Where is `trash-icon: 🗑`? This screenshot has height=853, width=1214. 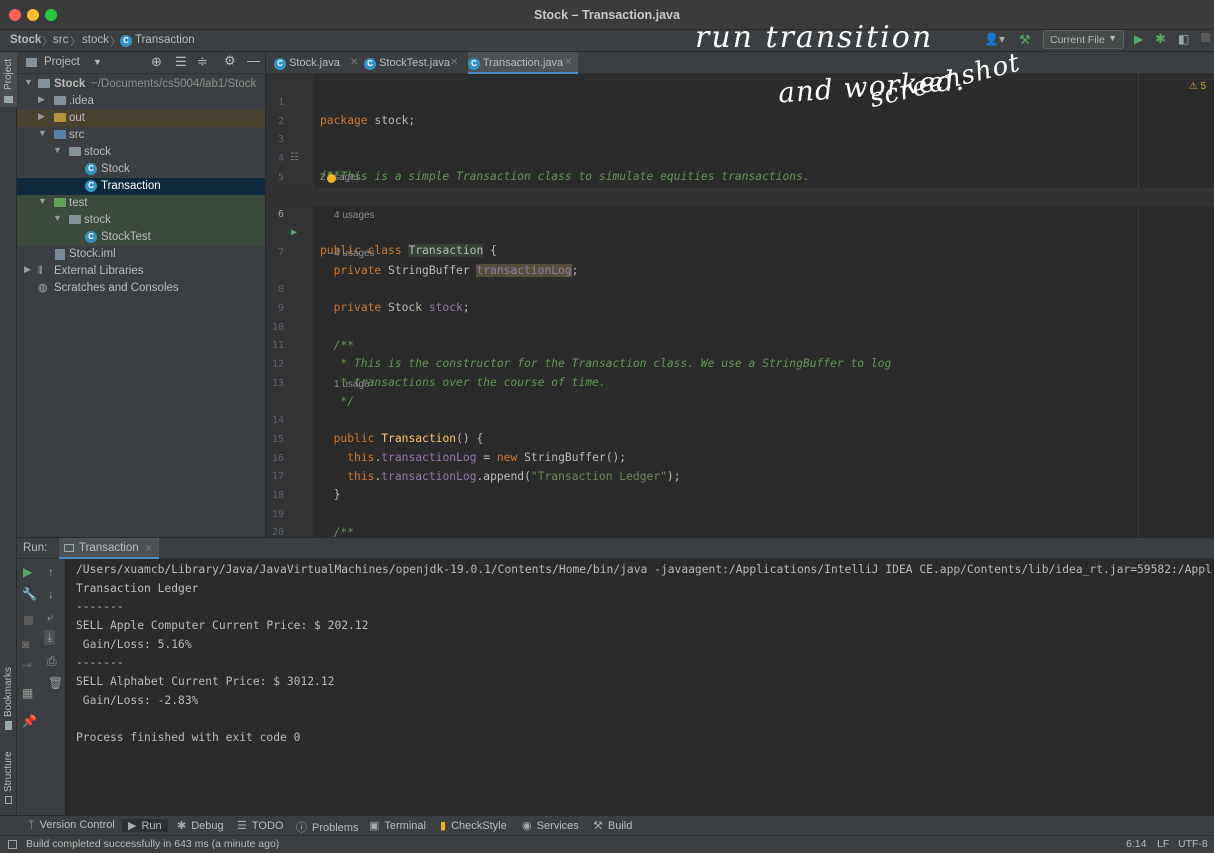
trash-icon: 🗑 is located at coordinates (55, 683).